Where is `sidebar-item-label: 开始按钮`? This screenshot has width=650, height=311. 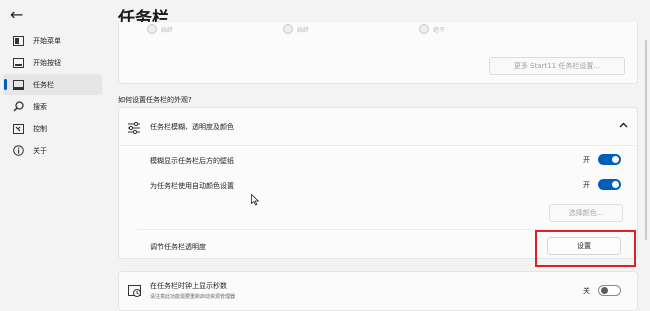
sidebar-item-label: 开始按钮 is located at coordinates (47, 62).